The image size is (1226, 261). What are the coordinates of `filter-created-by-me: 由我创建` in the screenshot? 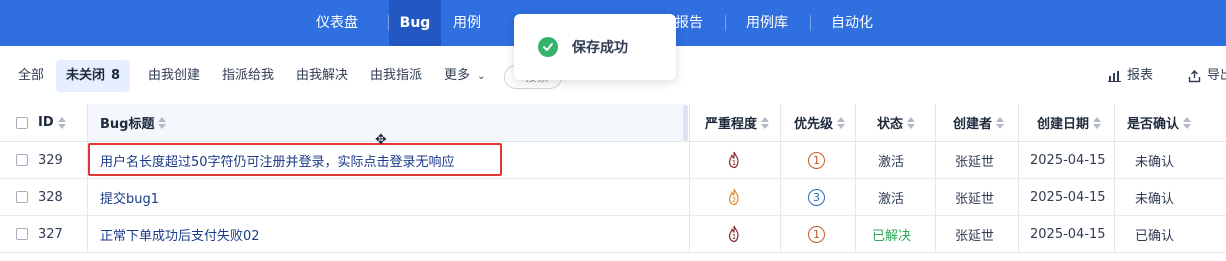 It's located at (174, 76).